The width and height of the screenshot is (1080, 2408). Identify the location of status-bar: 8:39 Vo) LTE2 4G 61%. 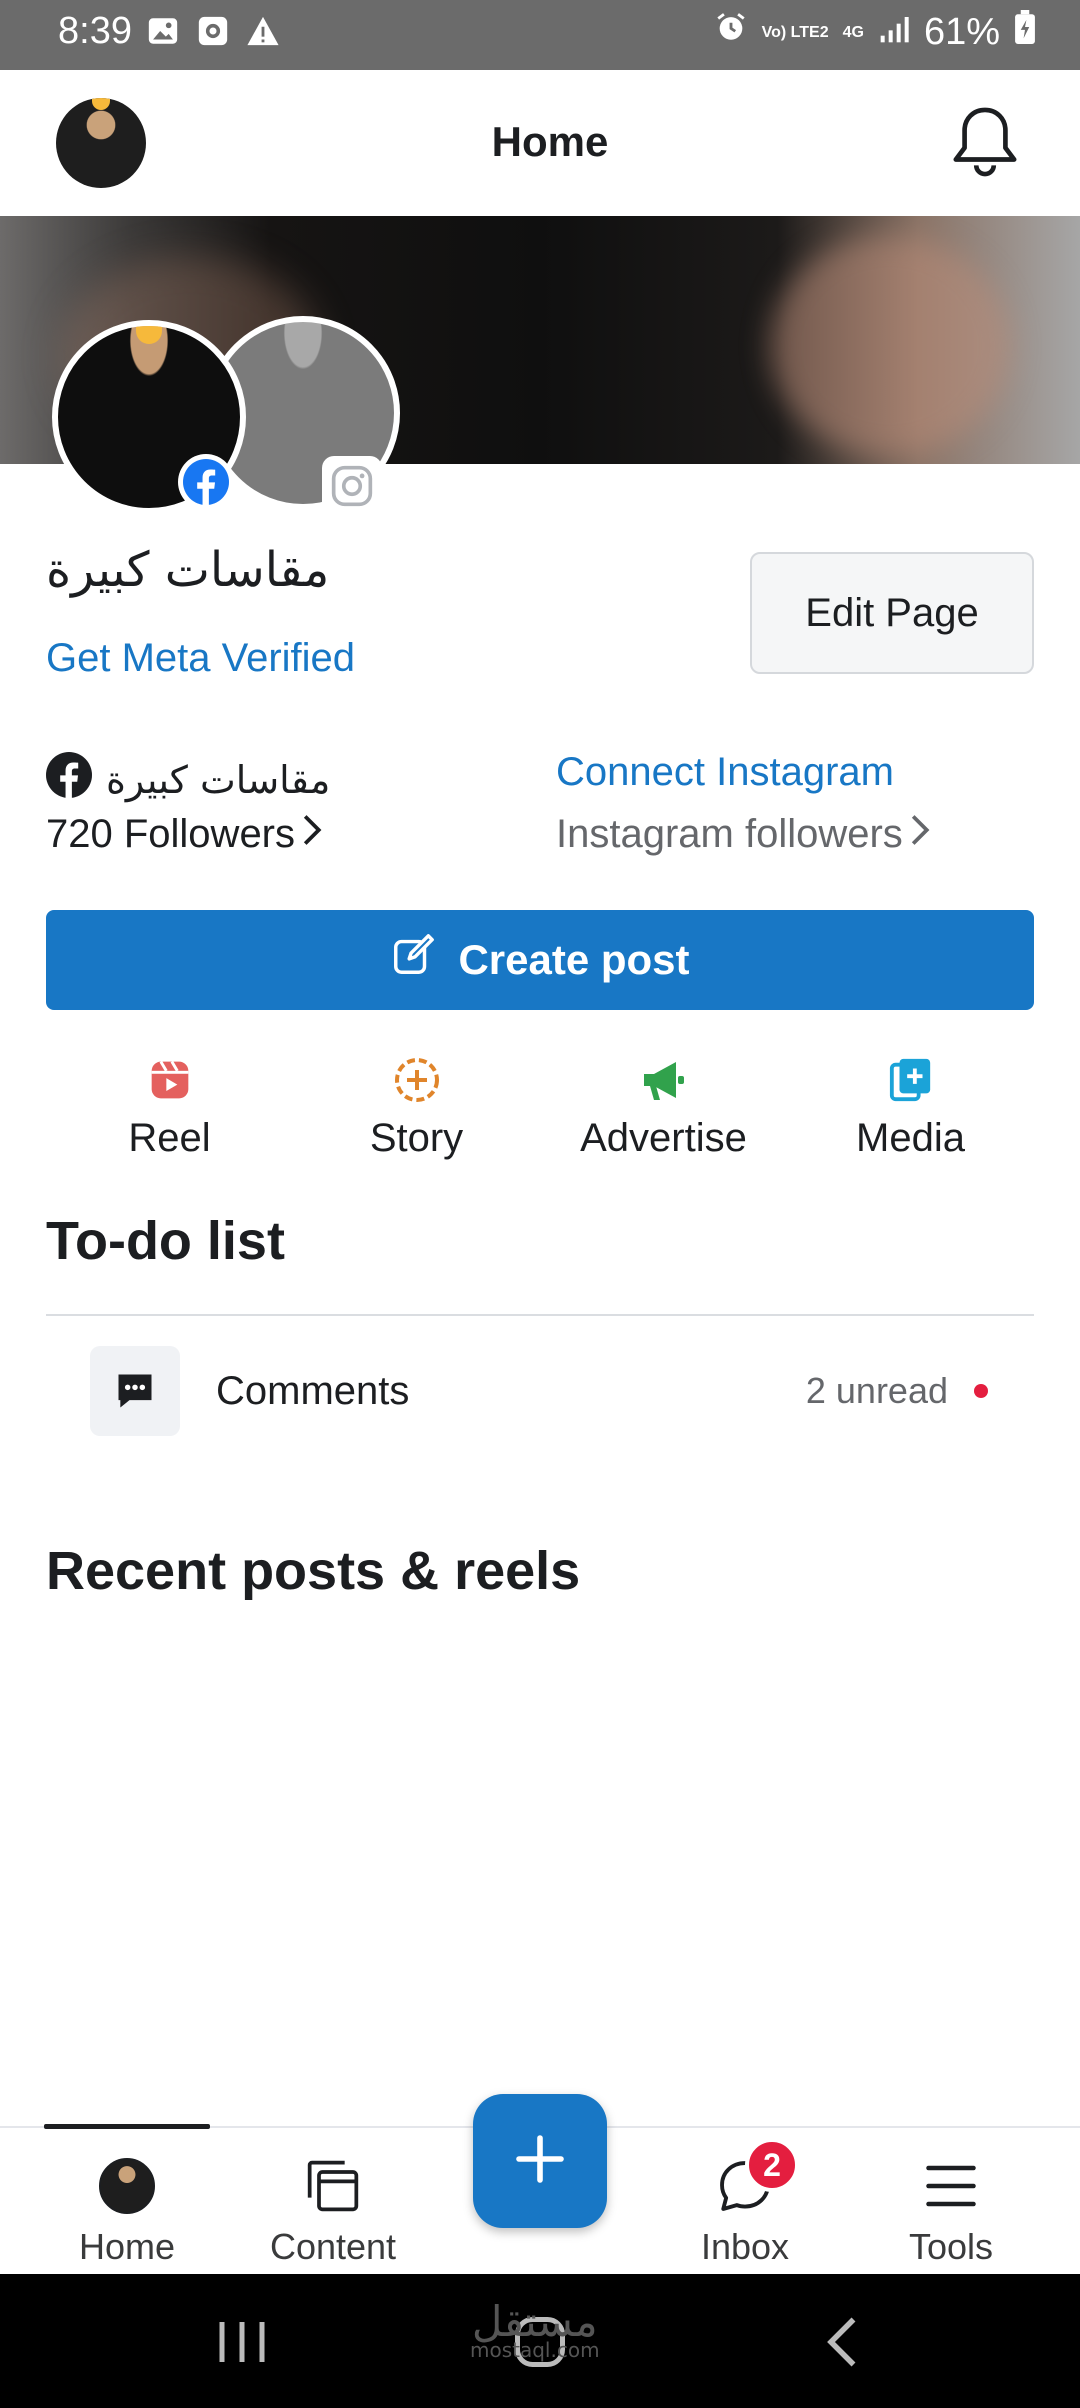
(540, 35).